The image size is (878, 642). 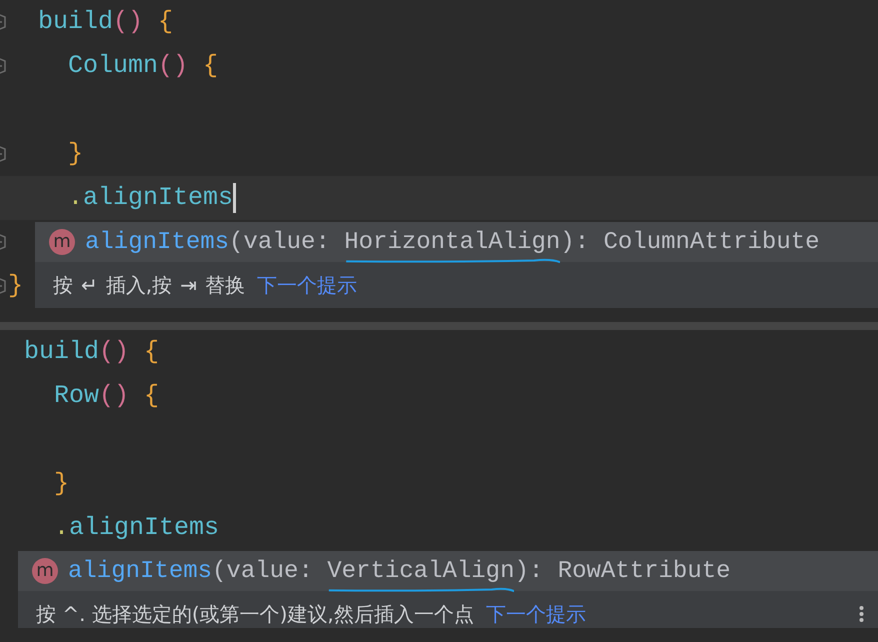 I want to click on more-icon, so click(x=861, y=614).